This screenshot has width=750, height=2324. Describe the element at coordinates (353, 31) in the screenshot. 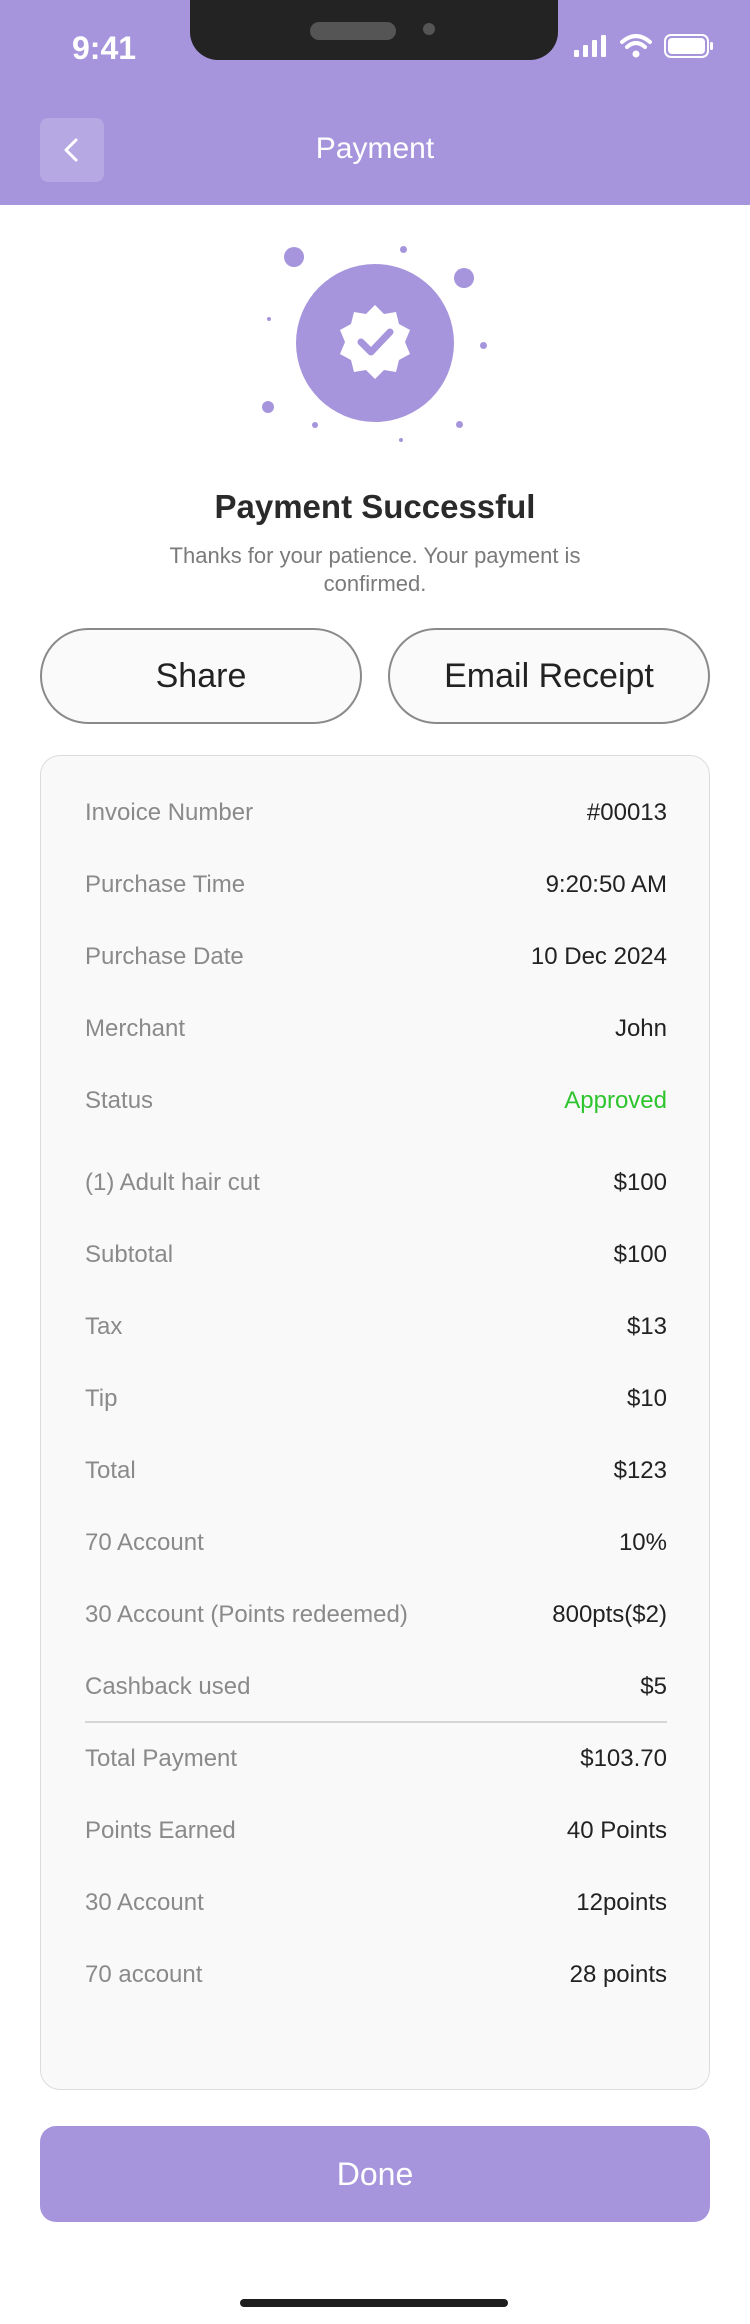

I see `notch-speaker` at that location.